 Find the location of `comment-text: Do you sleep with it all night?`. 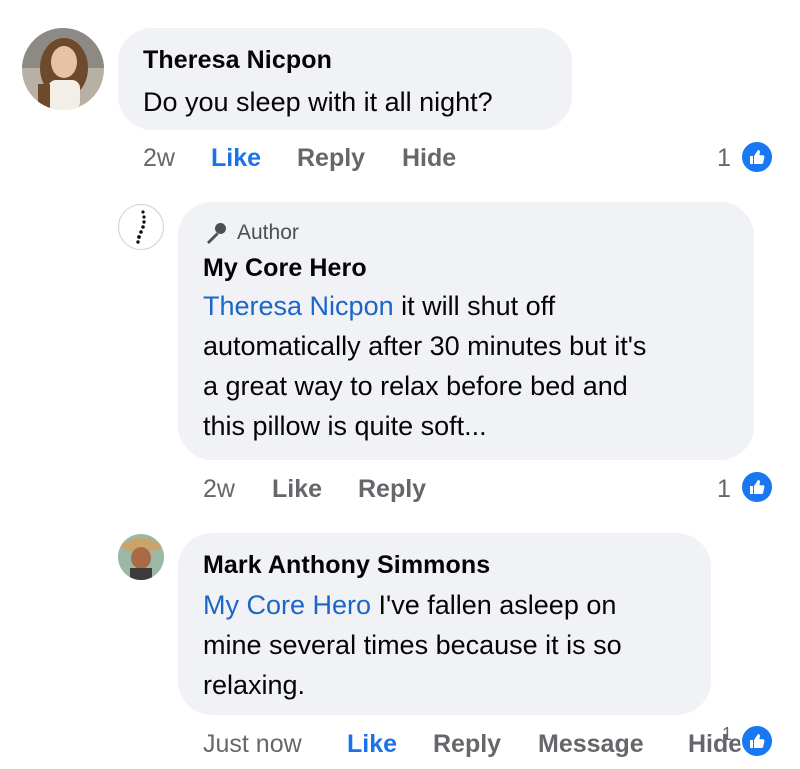

comment-text: Do you sleep with it all night? is located at coordinates (318, 102).